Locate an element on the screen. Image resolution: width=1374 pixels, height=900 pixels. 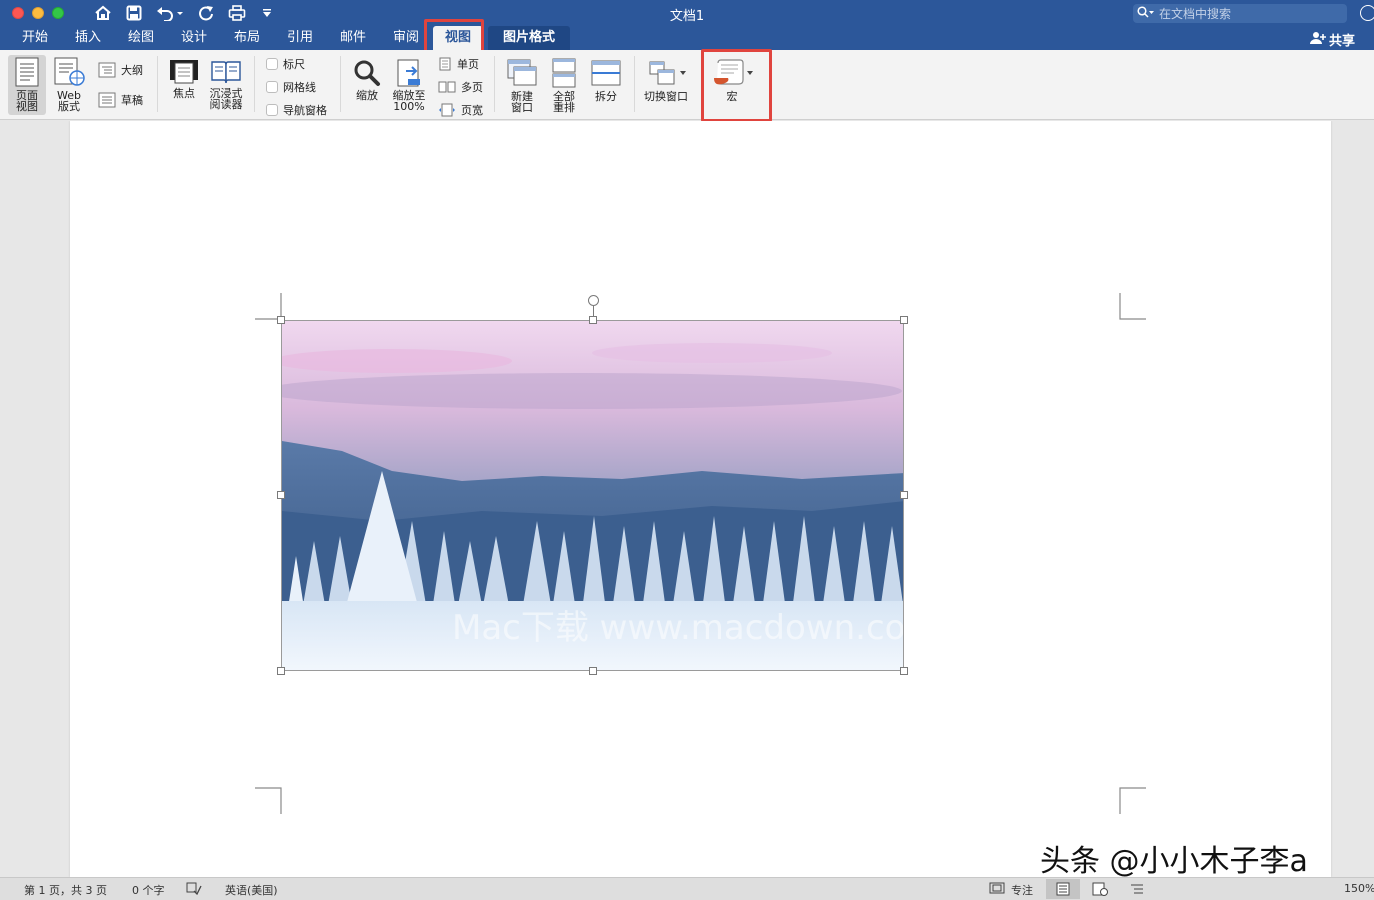
language: 英语(美国) is located at coordinates (251, 890).